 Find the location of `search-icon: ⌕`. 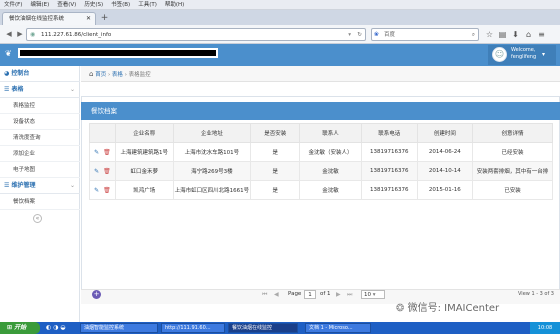

search-icon: ⌕ is located at coordinates (473, 35).